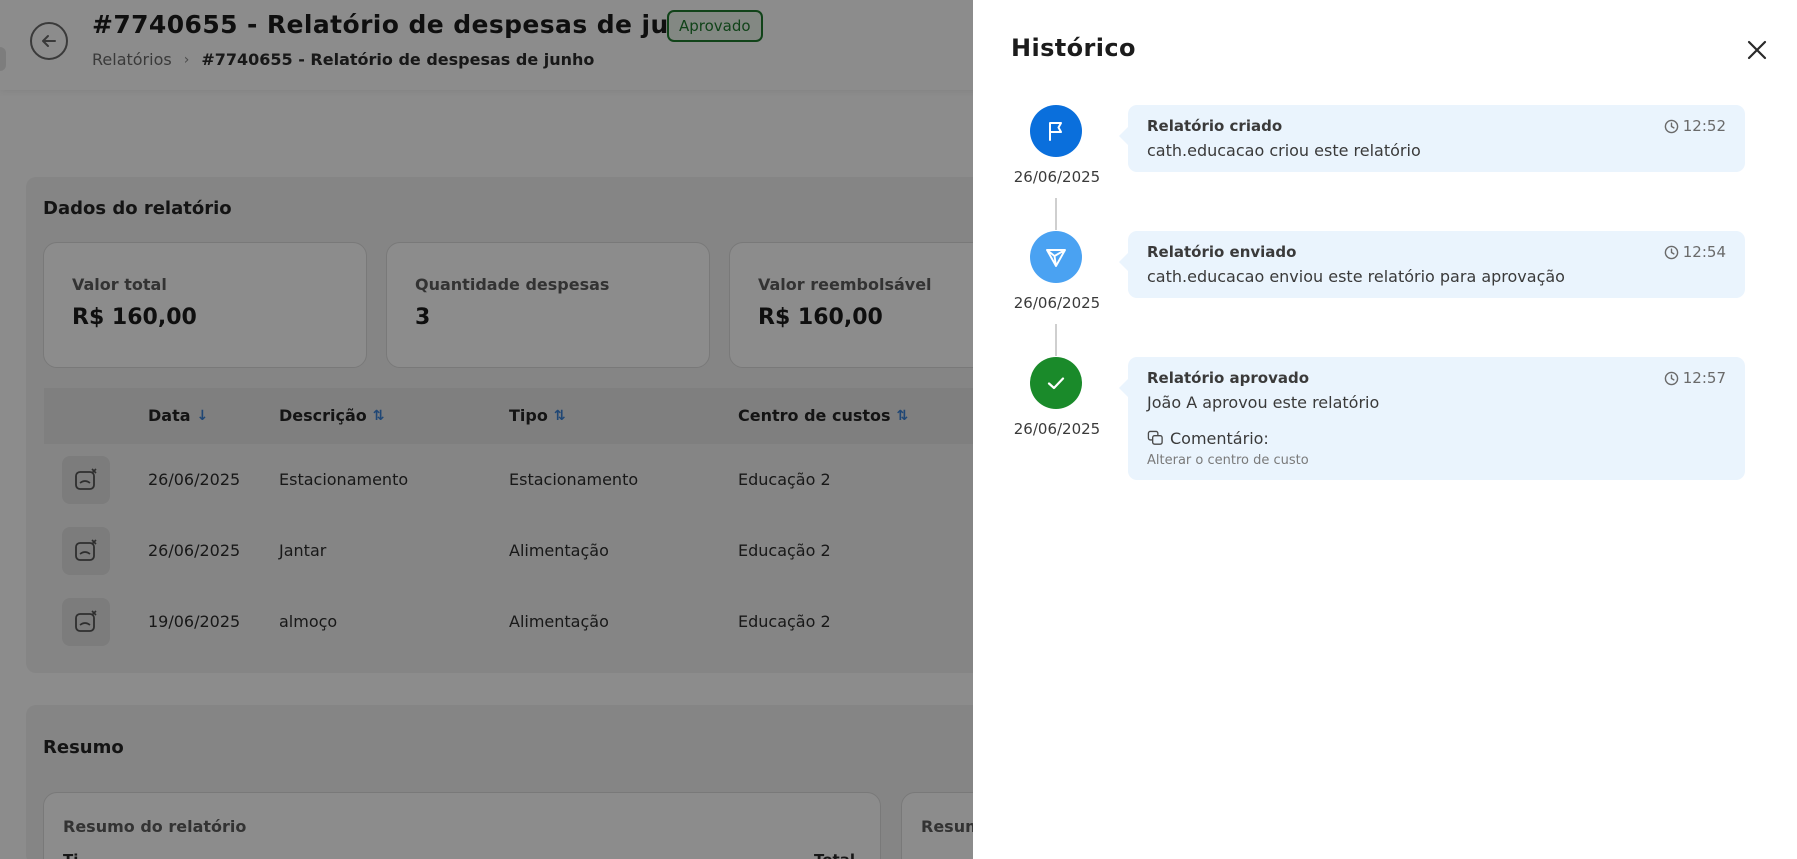 Image resolution: width=1797 pixels, height=859 pixels. I want to click on event-time: 12:52, so click(1695, 126).